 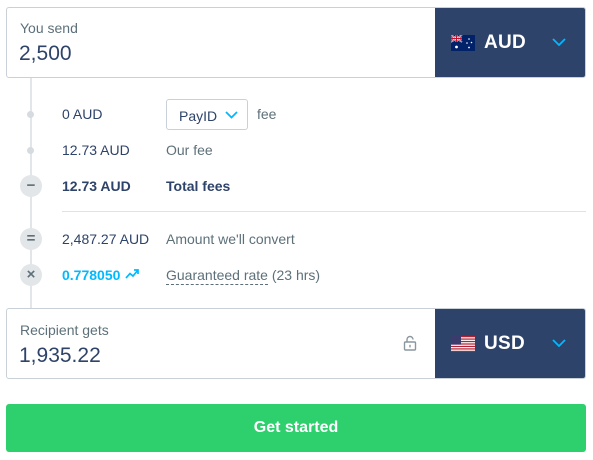 What do you see at coordinates (505, 343) in the screenshot?
I see `recipient-currency-code: USD` at bounding box center [505, 343].